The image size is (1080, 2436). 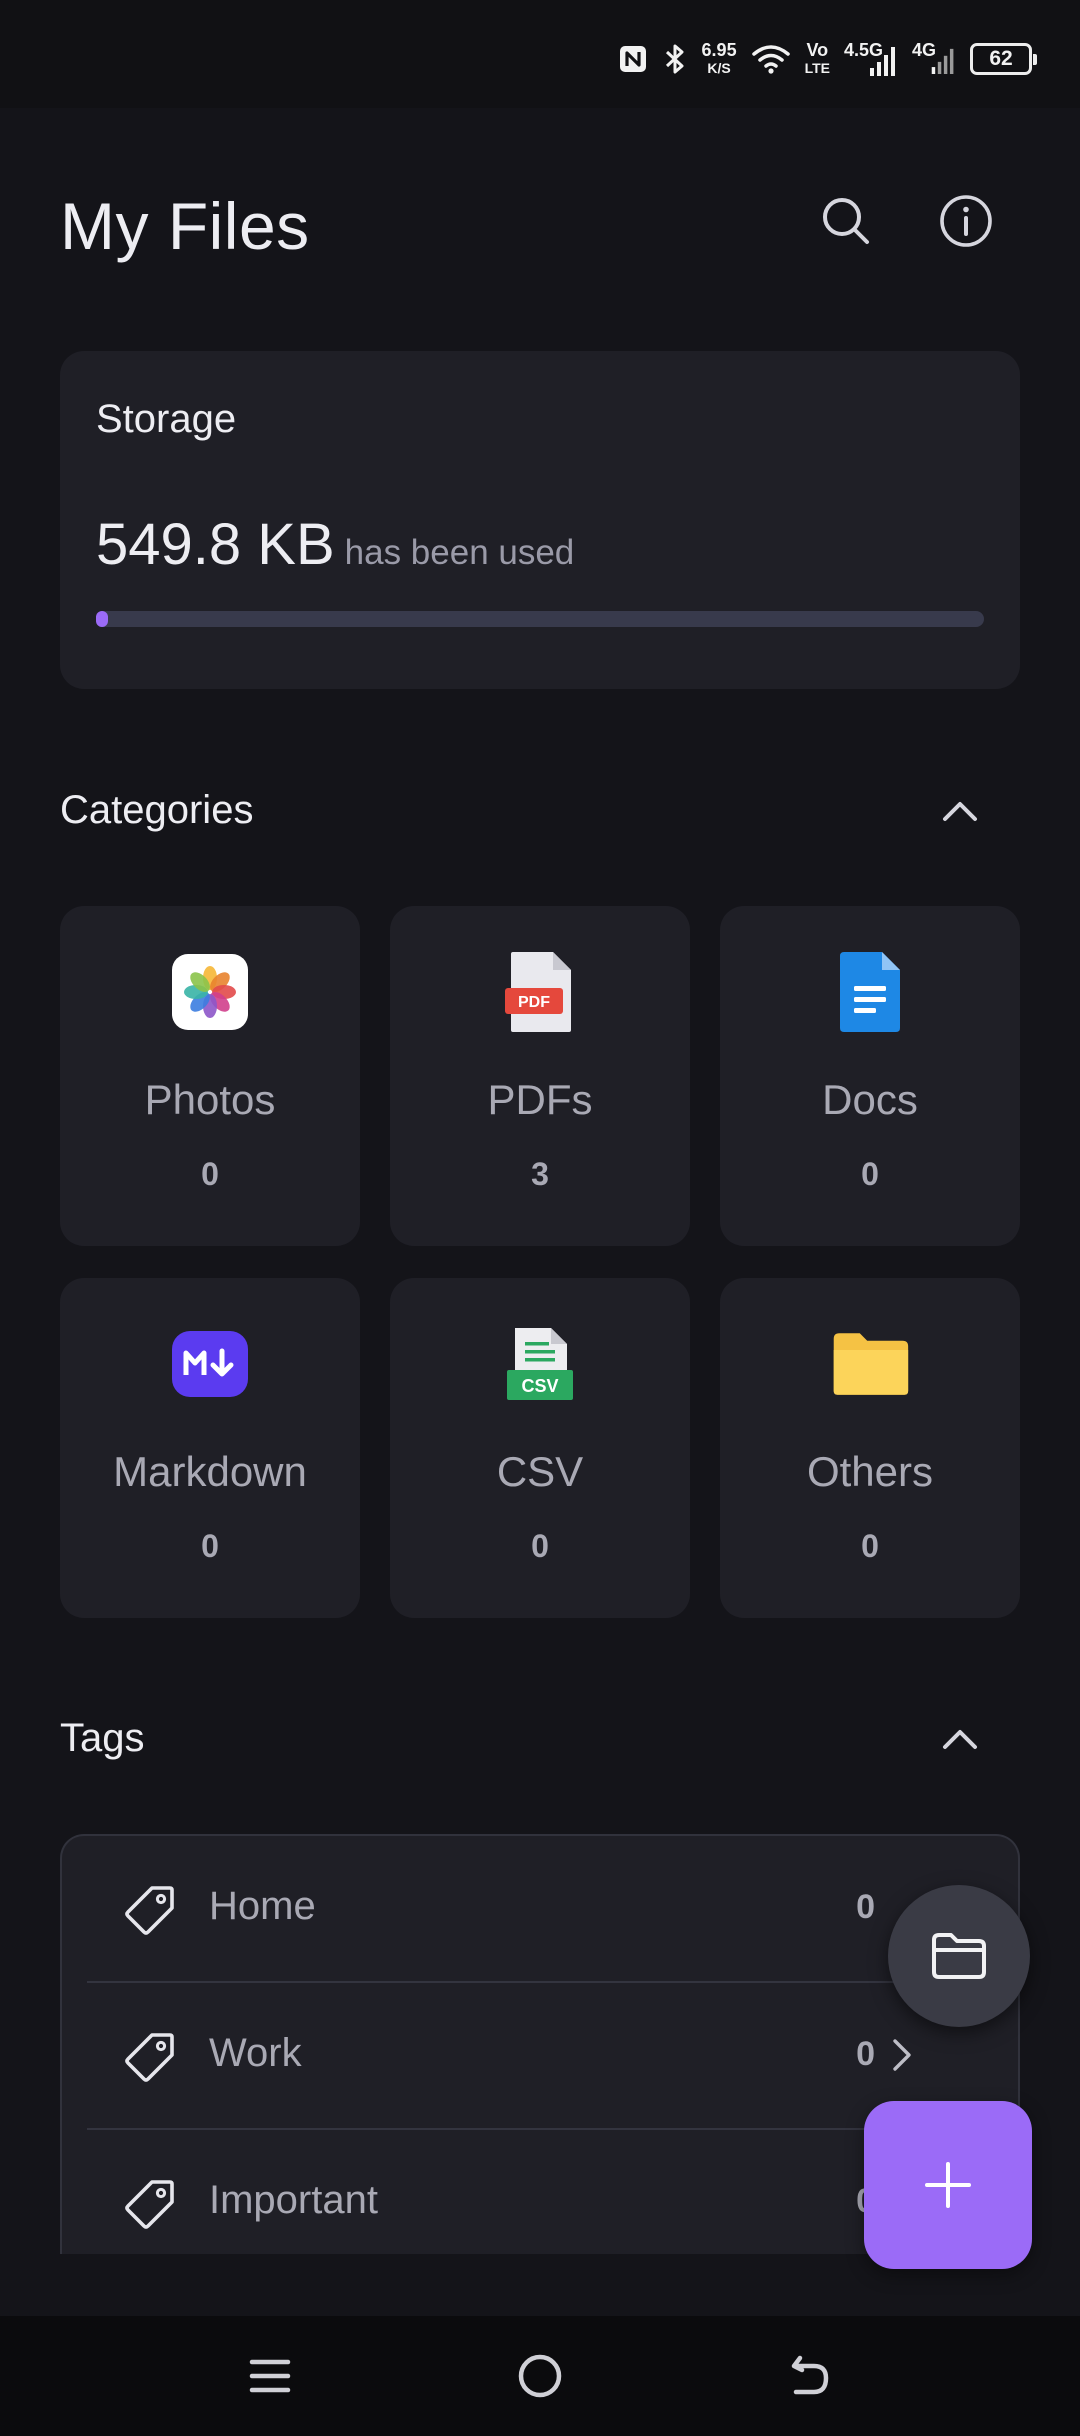 I want to click on category-others: Others 0, so click(x=870, y=1448).